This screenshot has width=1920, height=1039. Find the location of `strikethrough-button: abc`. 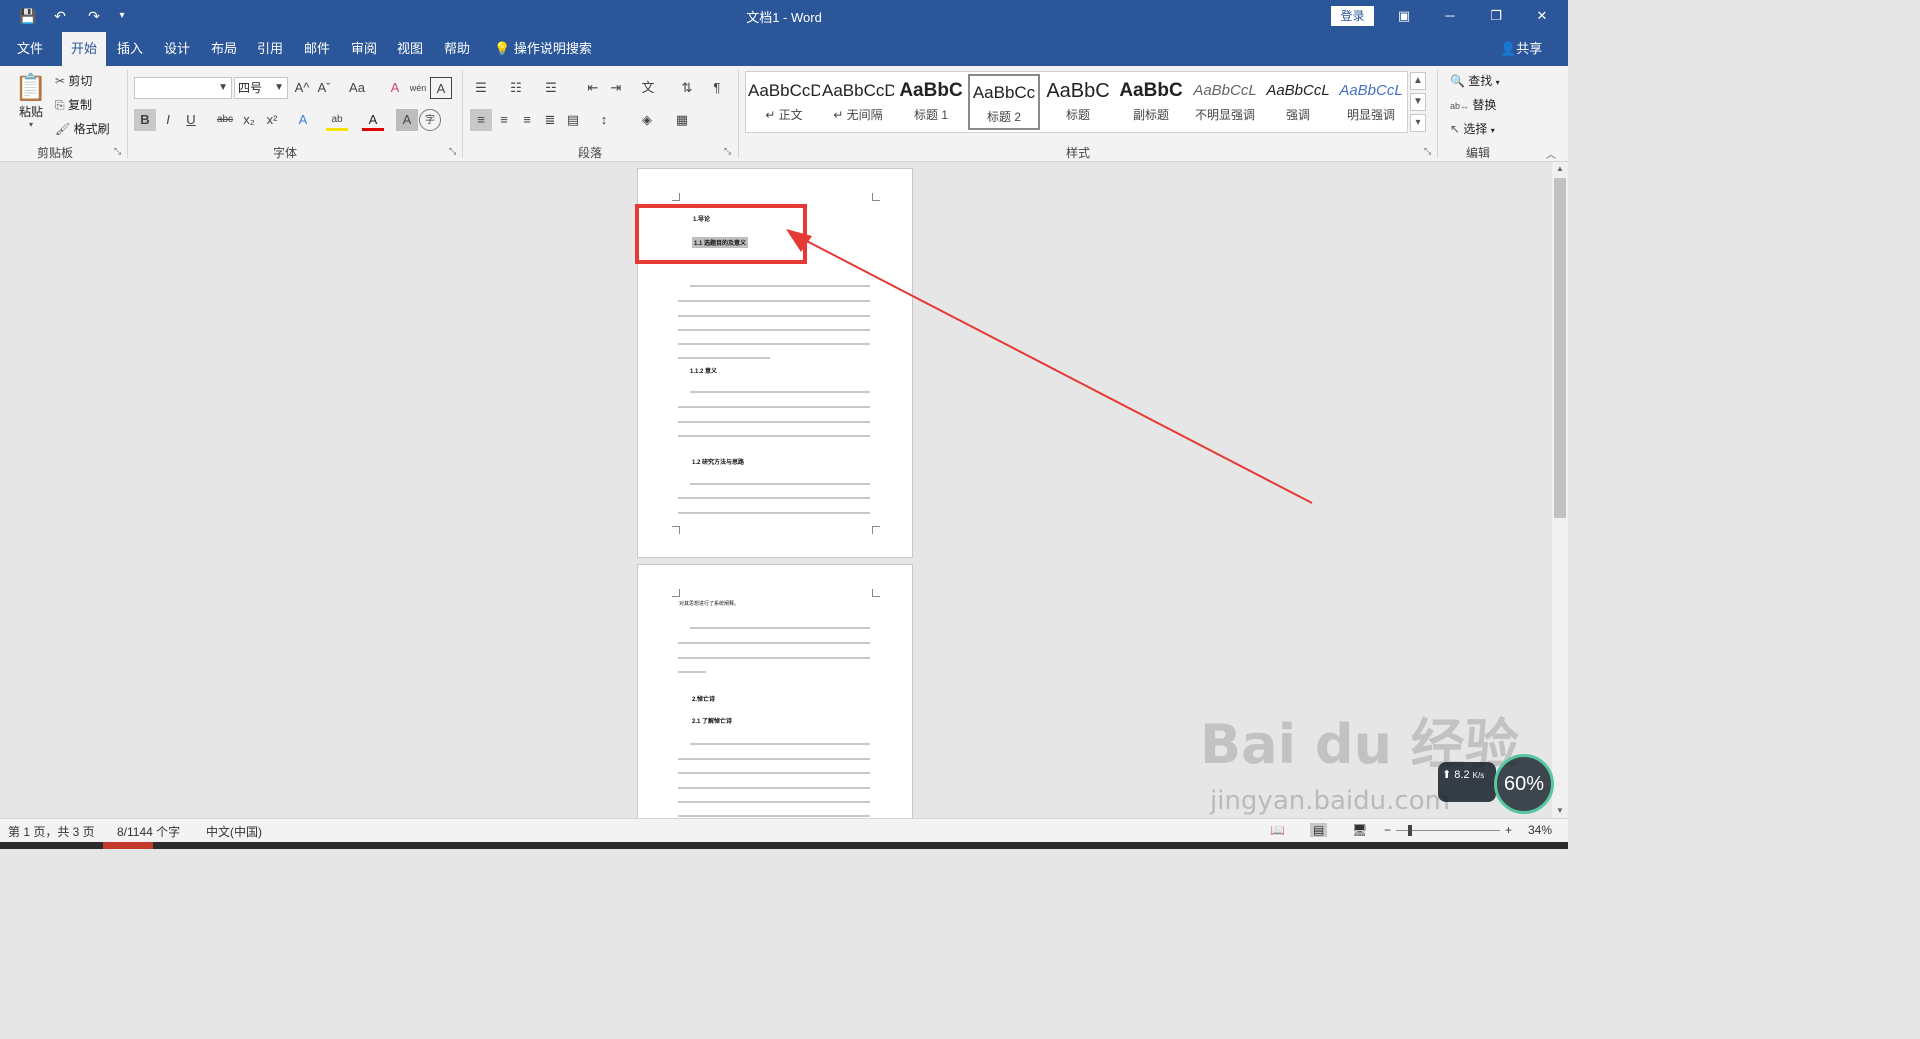

strikethrough-button: abc is located at coordinates (225, 120).